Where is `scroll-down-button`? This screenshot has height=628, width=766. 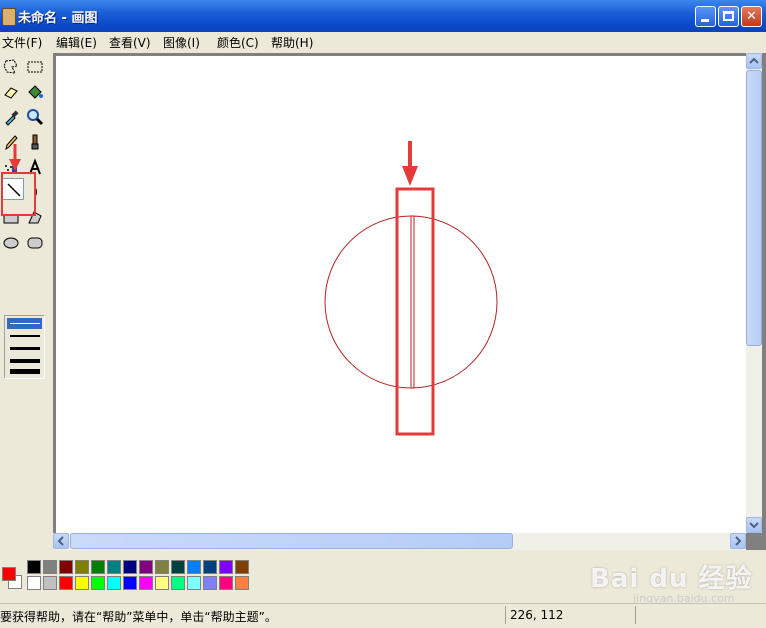 scroll-down-button is located at coordinates (754, 525).